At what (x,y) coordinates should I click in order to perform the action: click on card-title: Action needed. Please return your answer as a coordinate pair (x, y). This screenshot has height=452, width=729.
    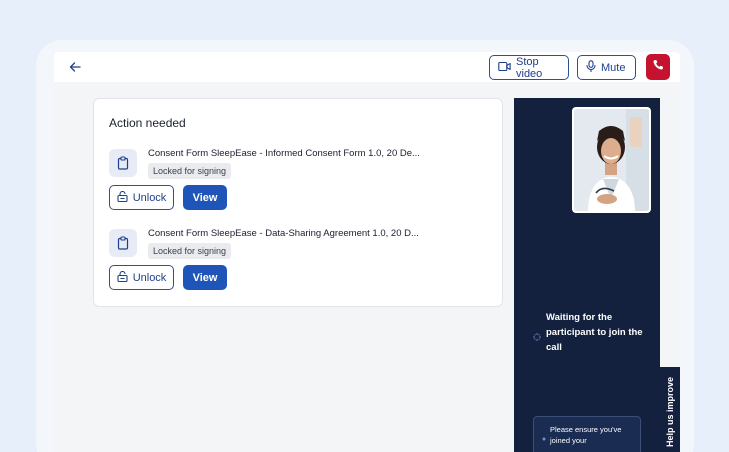
    Looking at the image, I should click on (147, 123).